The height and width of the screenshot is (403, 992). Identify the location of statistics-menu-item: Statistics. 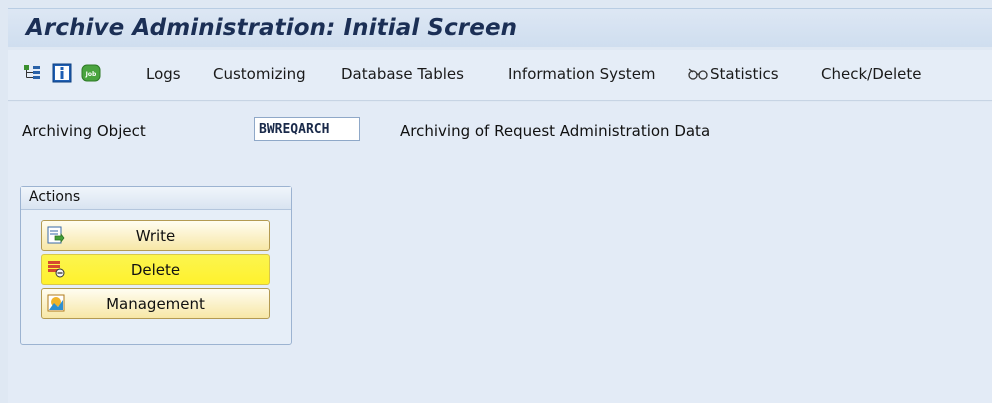
(744, 74).